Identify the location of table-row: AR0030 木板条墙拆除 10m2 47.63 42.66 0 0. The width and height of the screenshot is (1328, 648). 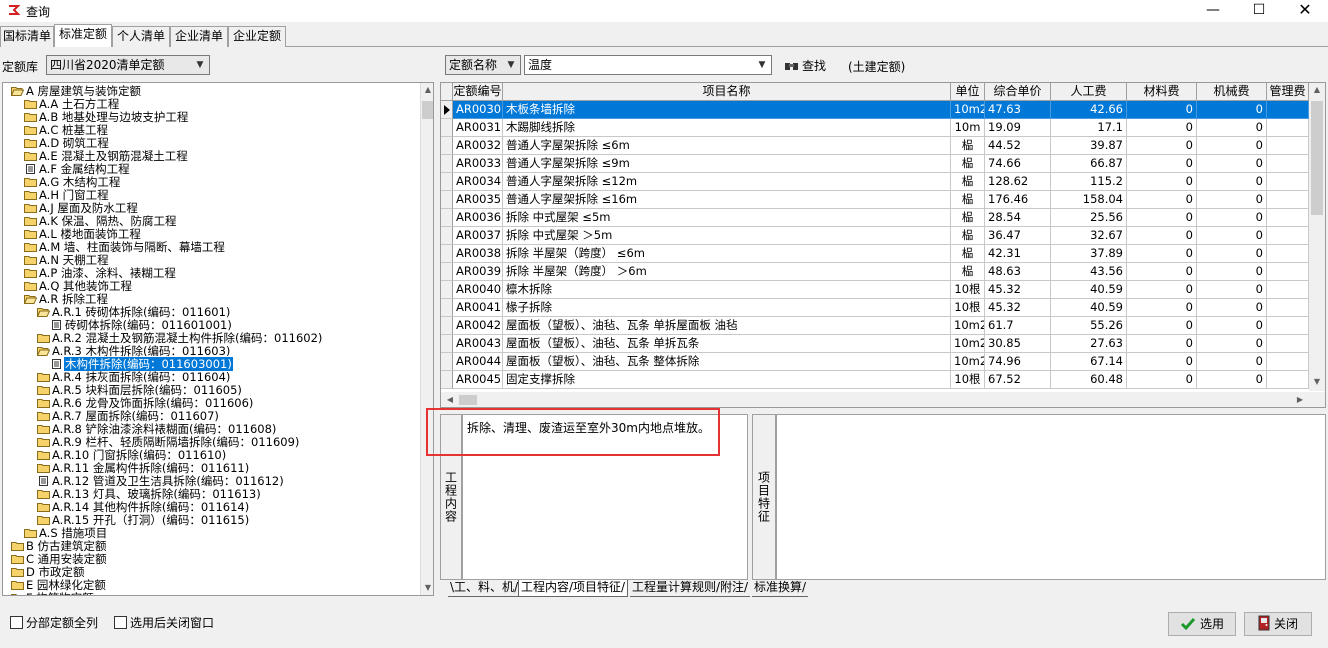
(875, 110).